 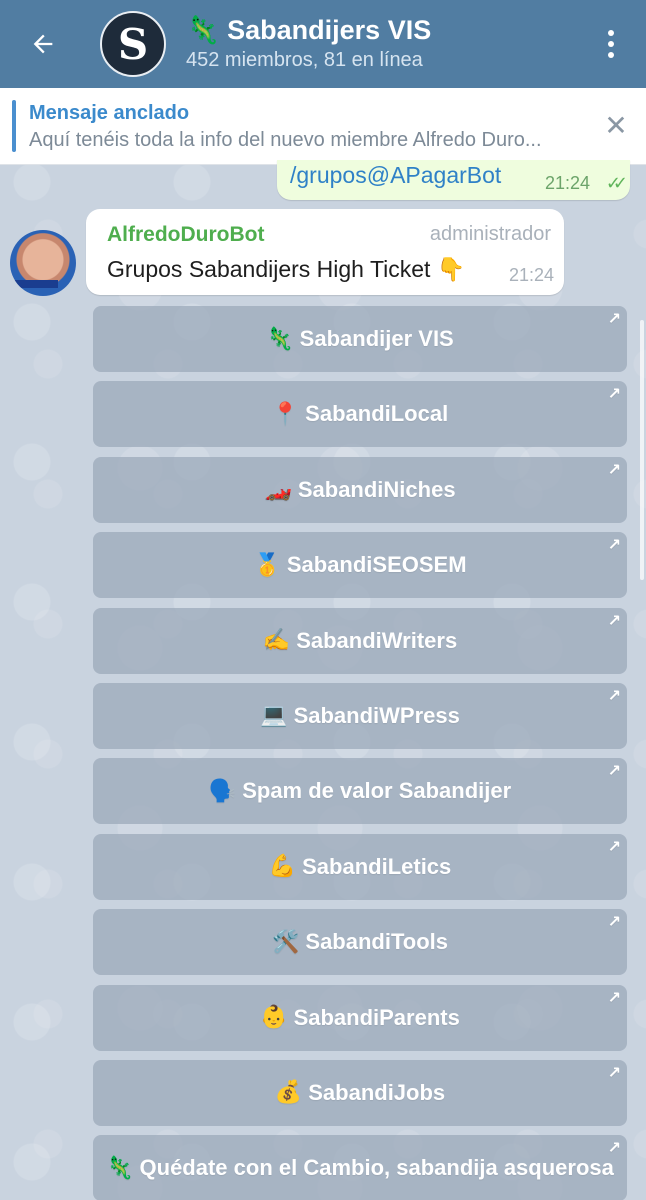 What do you see at coordinates (376, 715) in the screenshot?
I see `button-label: SabandiWPress` at bounding box center [376, 715].